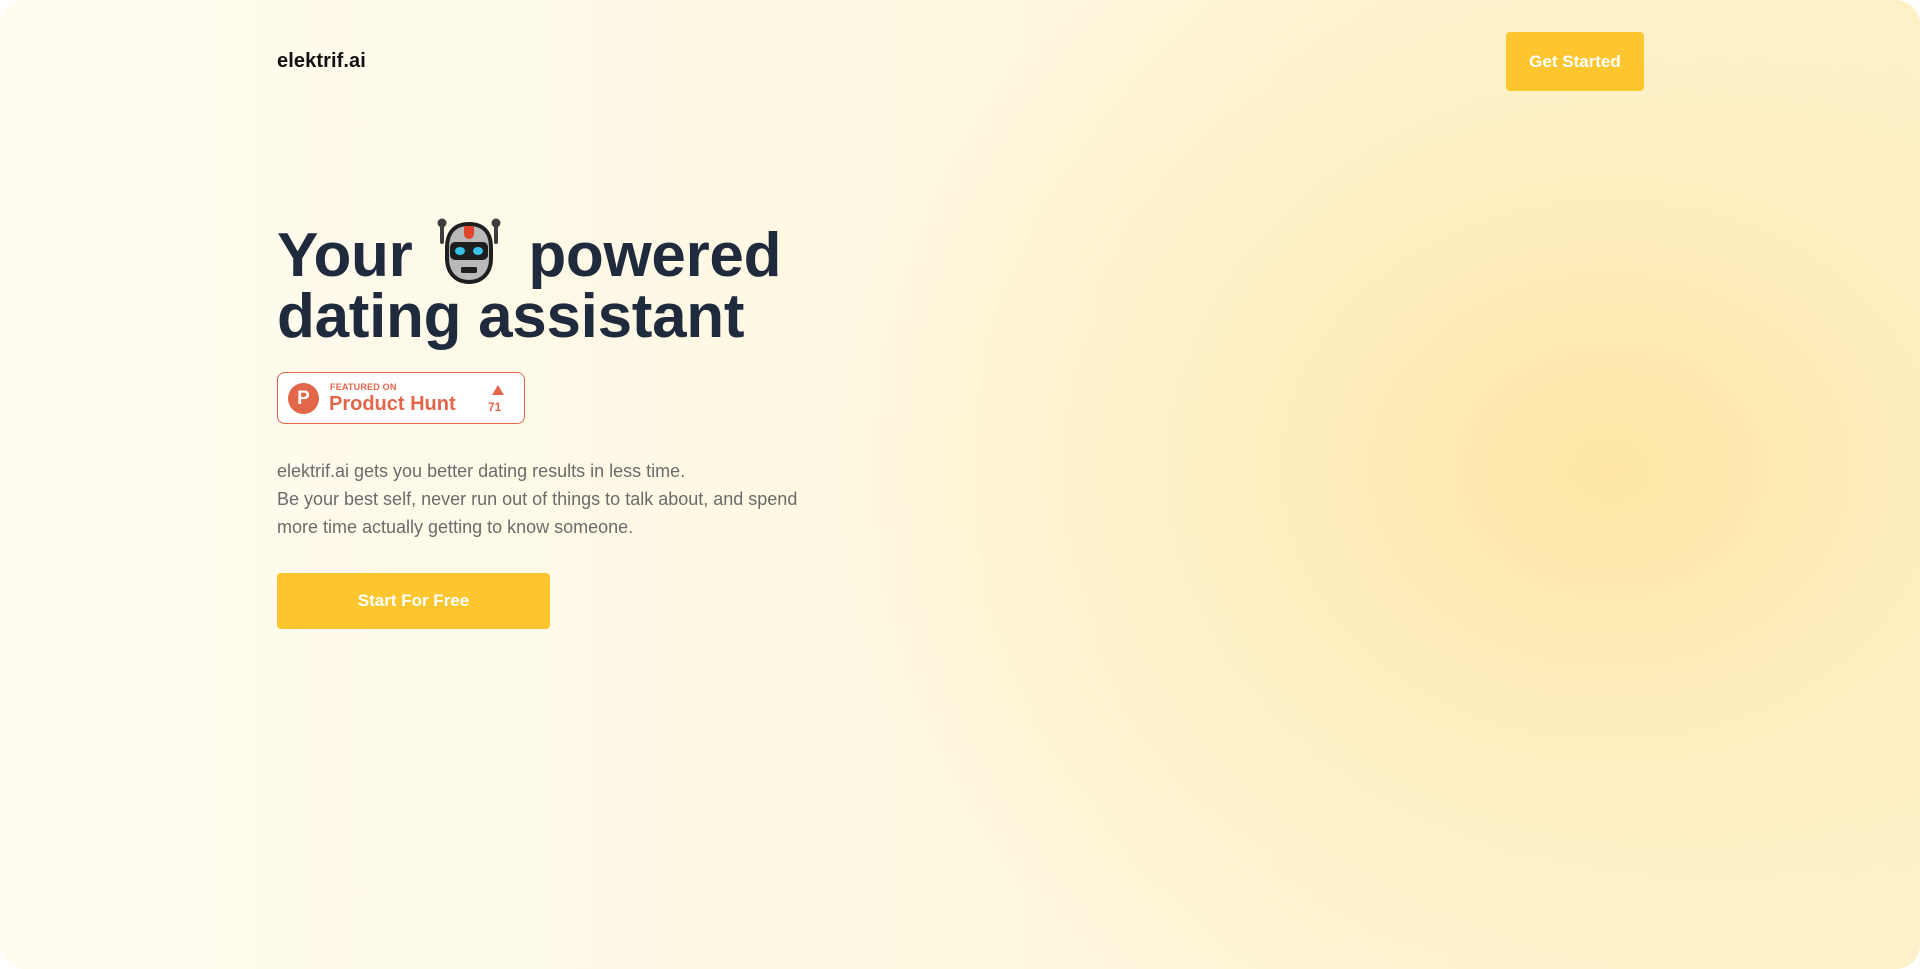 Image resolution: width=1920 pixels, height=969 pixels. What do you see at coordinates (655, 255) in the screenshot?
I see `hero-title-word-after: powered` at bounding box center [655, 255].